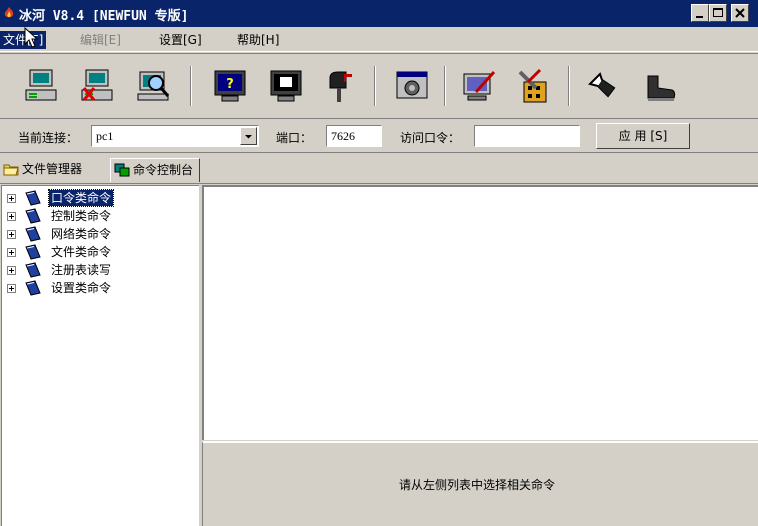 The height and width of the screenshot is (526, 758). I want to click on current-connection-label: 当前连接：, so click(48, 138).